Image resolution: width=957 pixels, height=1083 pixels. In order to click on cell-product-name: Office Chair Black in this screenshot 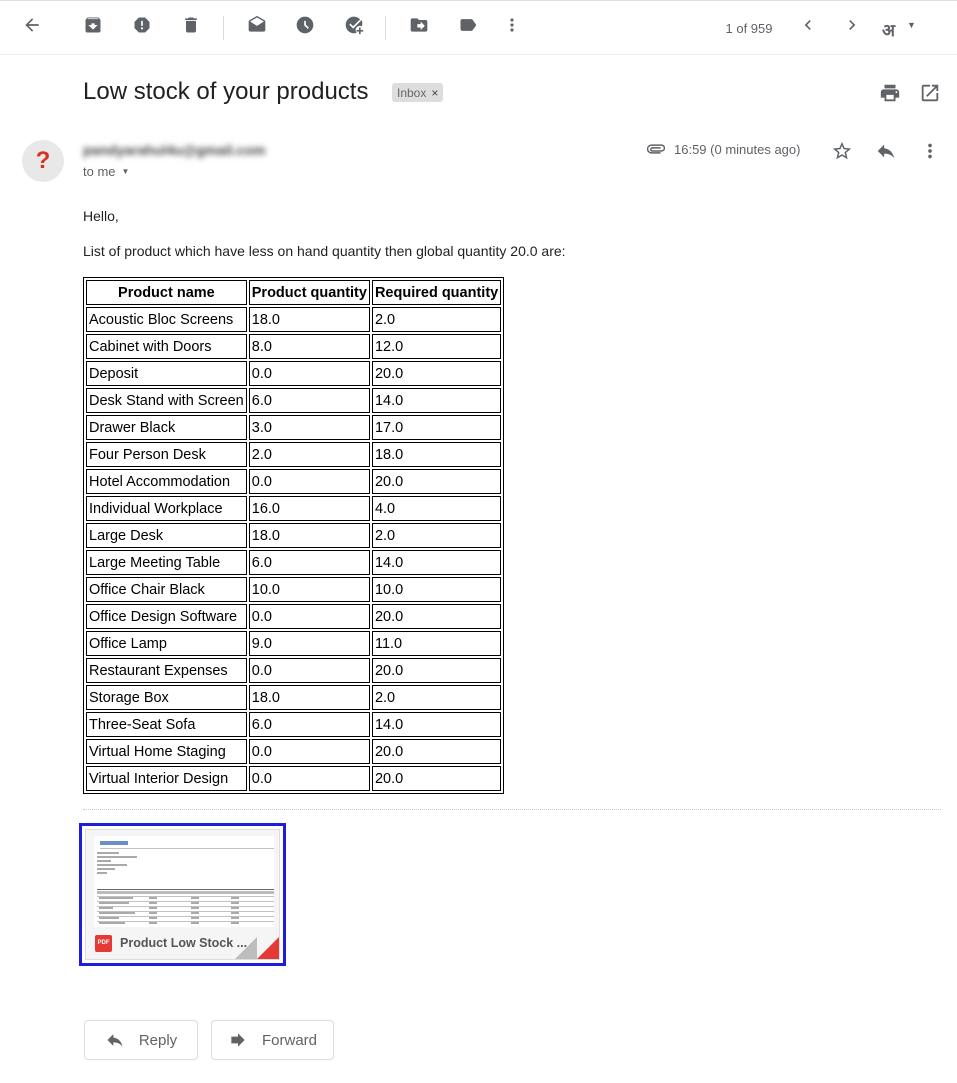, I will do `click(166, 589)`.